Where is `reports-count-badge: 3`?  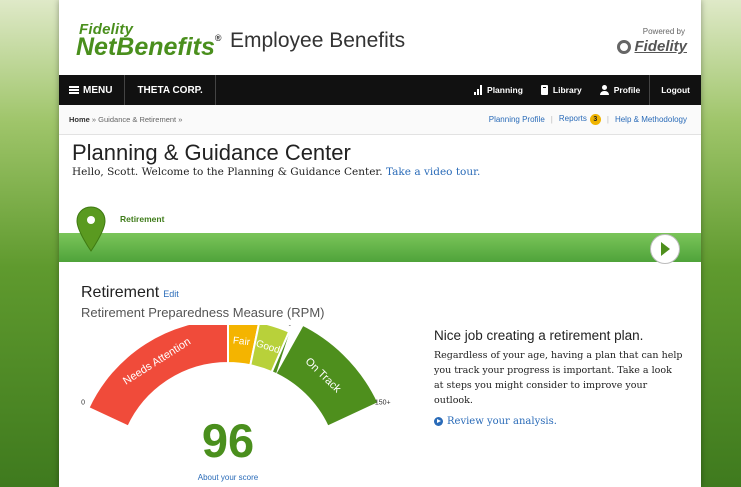
reports-count-badge: 3 is located at coordinates (595, 119).